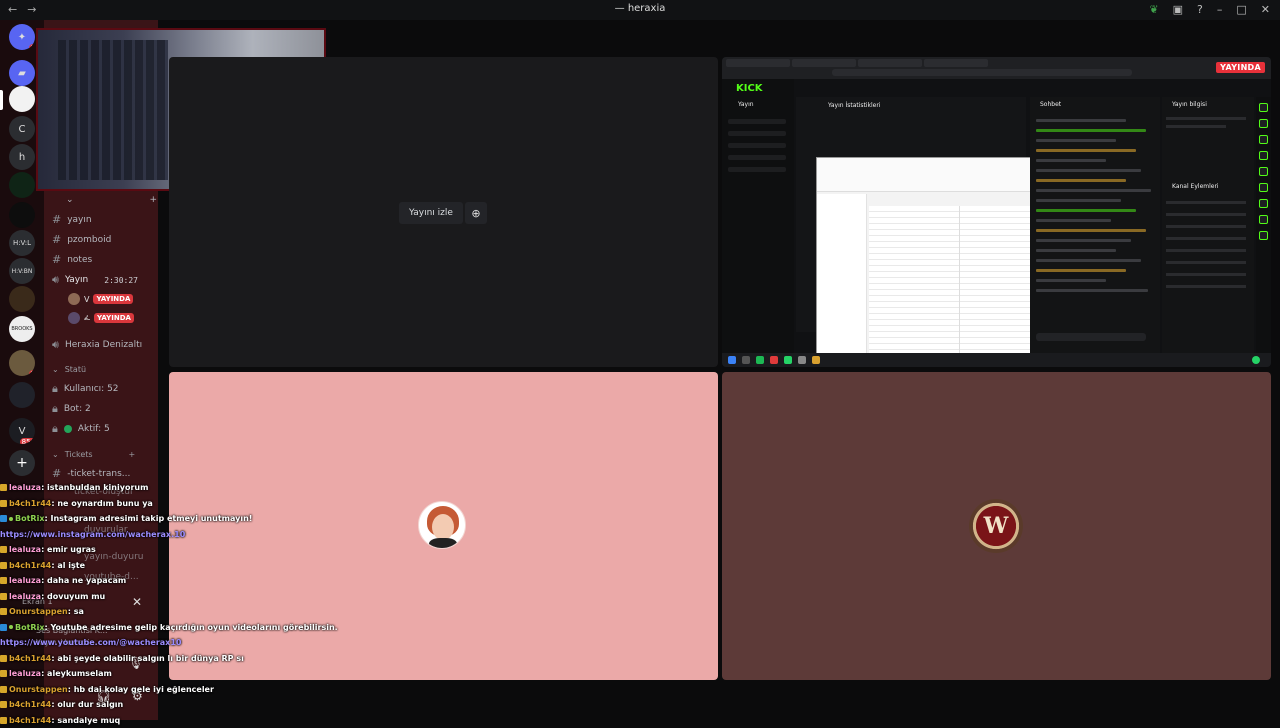 Image resolution: width=1280 pixels, height=728 pixels. Describe the element at coordinates (1178, 9) in the screenshot. I see `inbox-icon: ▣` at that location.